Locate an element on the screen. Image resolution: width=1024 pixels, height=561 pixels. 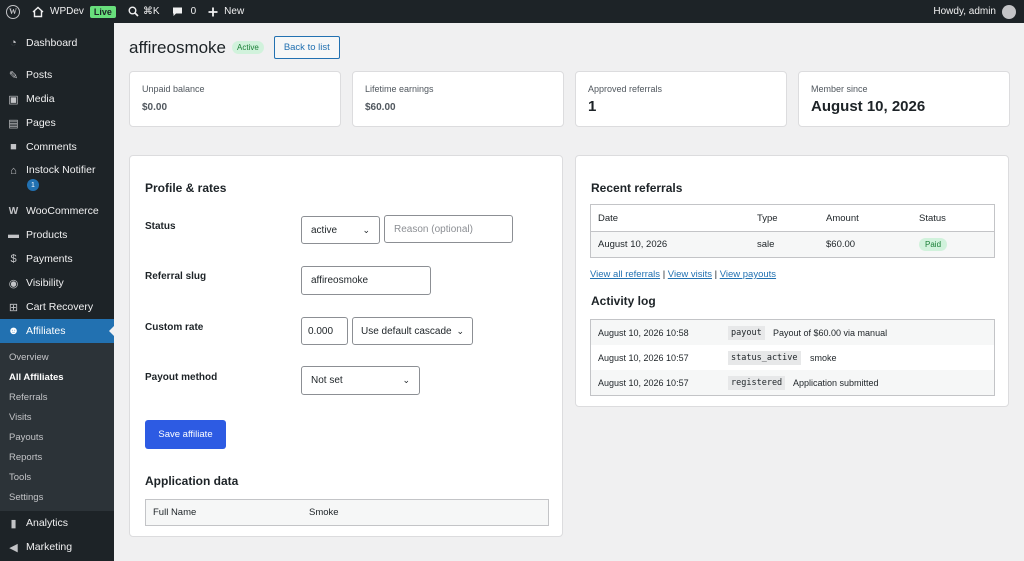
sidebar-item-analytics: ▮ Analytics is located at coordinates (57, 523).